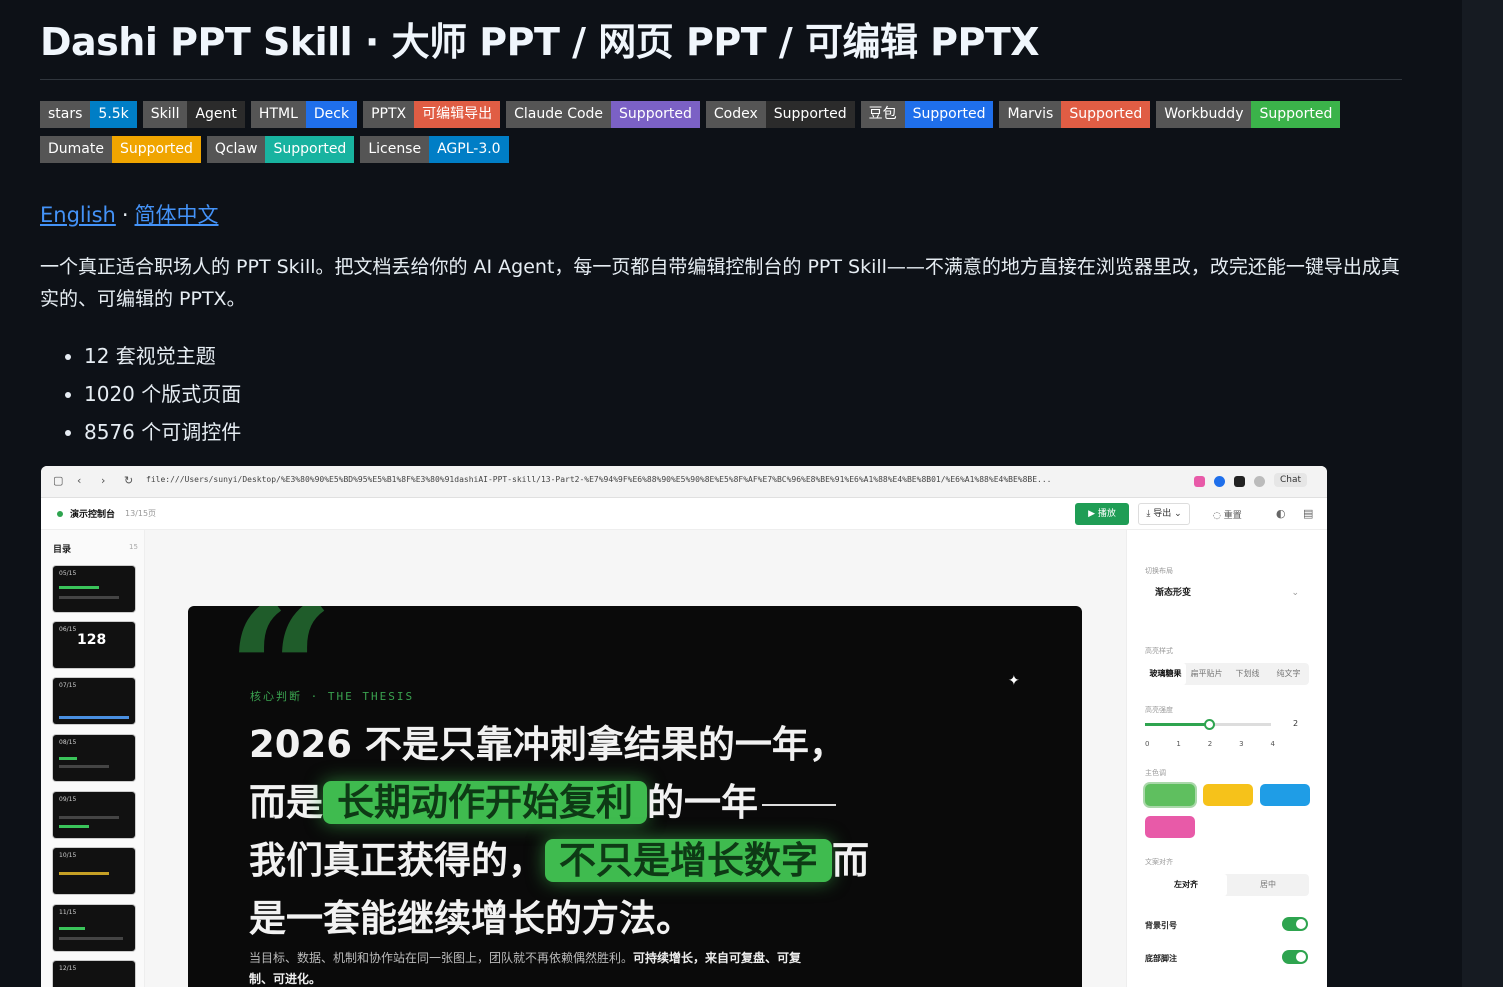 This screenshot has width=1503, height=987. I want to click on badge-marvis: Marvis Supported, so click(1075, 114).